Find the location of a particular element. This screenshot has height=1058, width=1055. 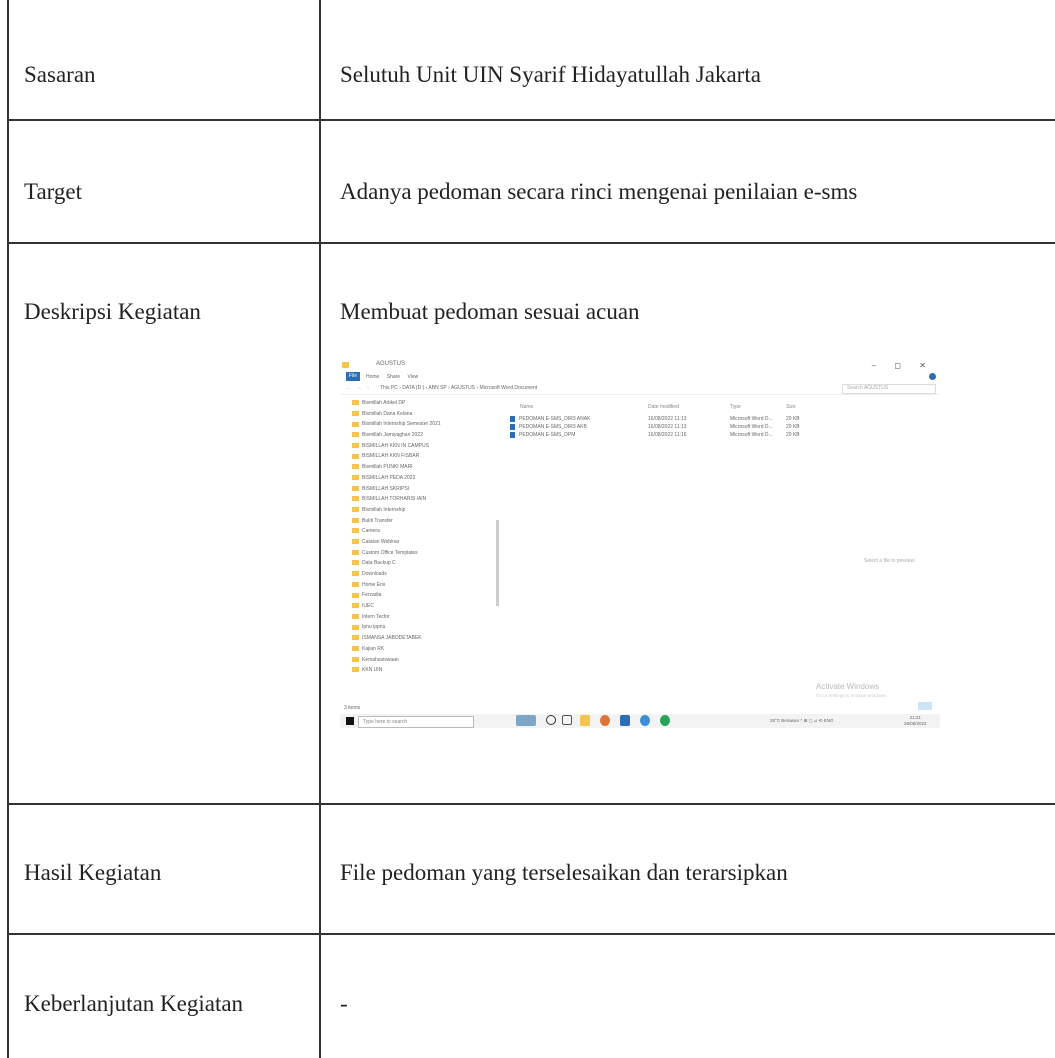

tree-folder-label: BISMILLAH TORHARIS IAIN is located at coordinates (394, 499).